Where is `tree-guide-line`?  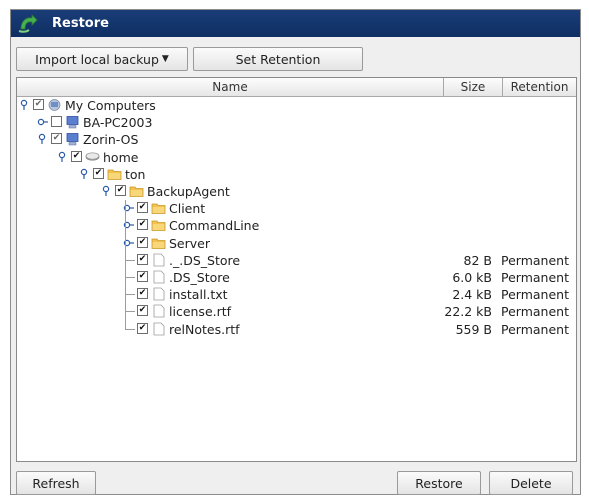
tree-guide-line is located at coordinates (125, 264).